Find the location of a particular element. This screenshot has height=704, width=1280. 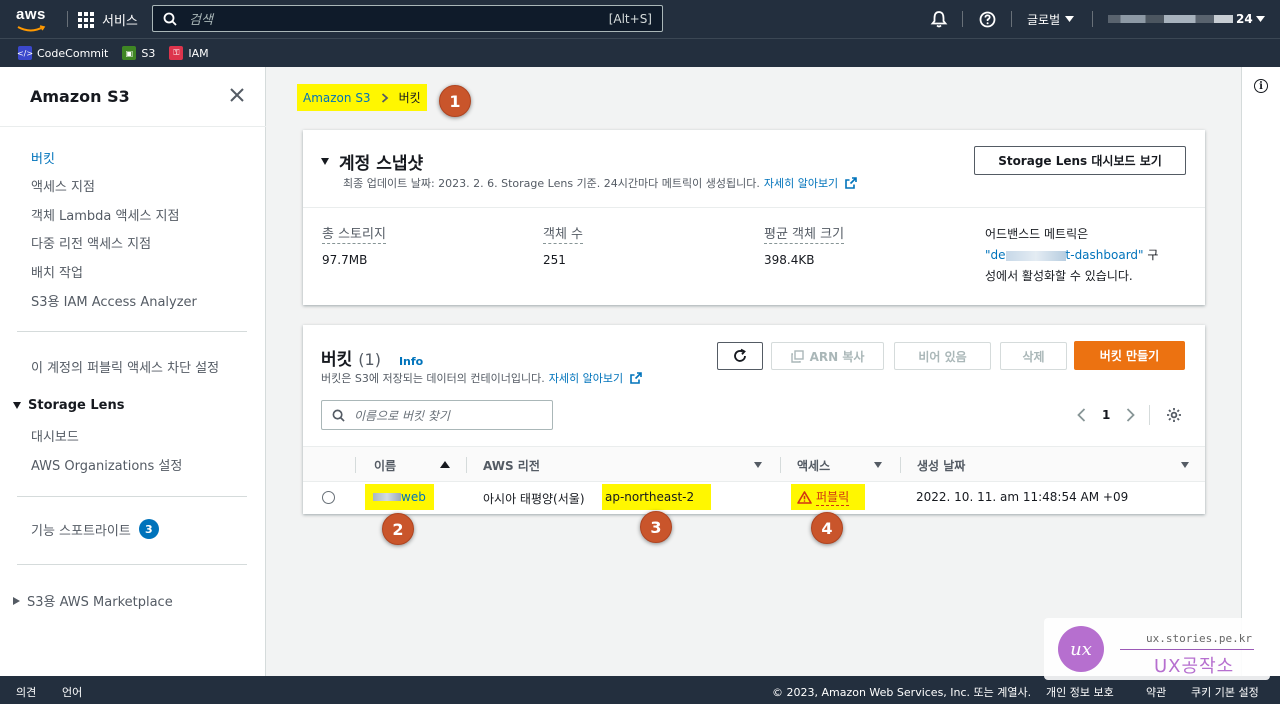

services-label: 서비스 is located at coordinates (120, 21).